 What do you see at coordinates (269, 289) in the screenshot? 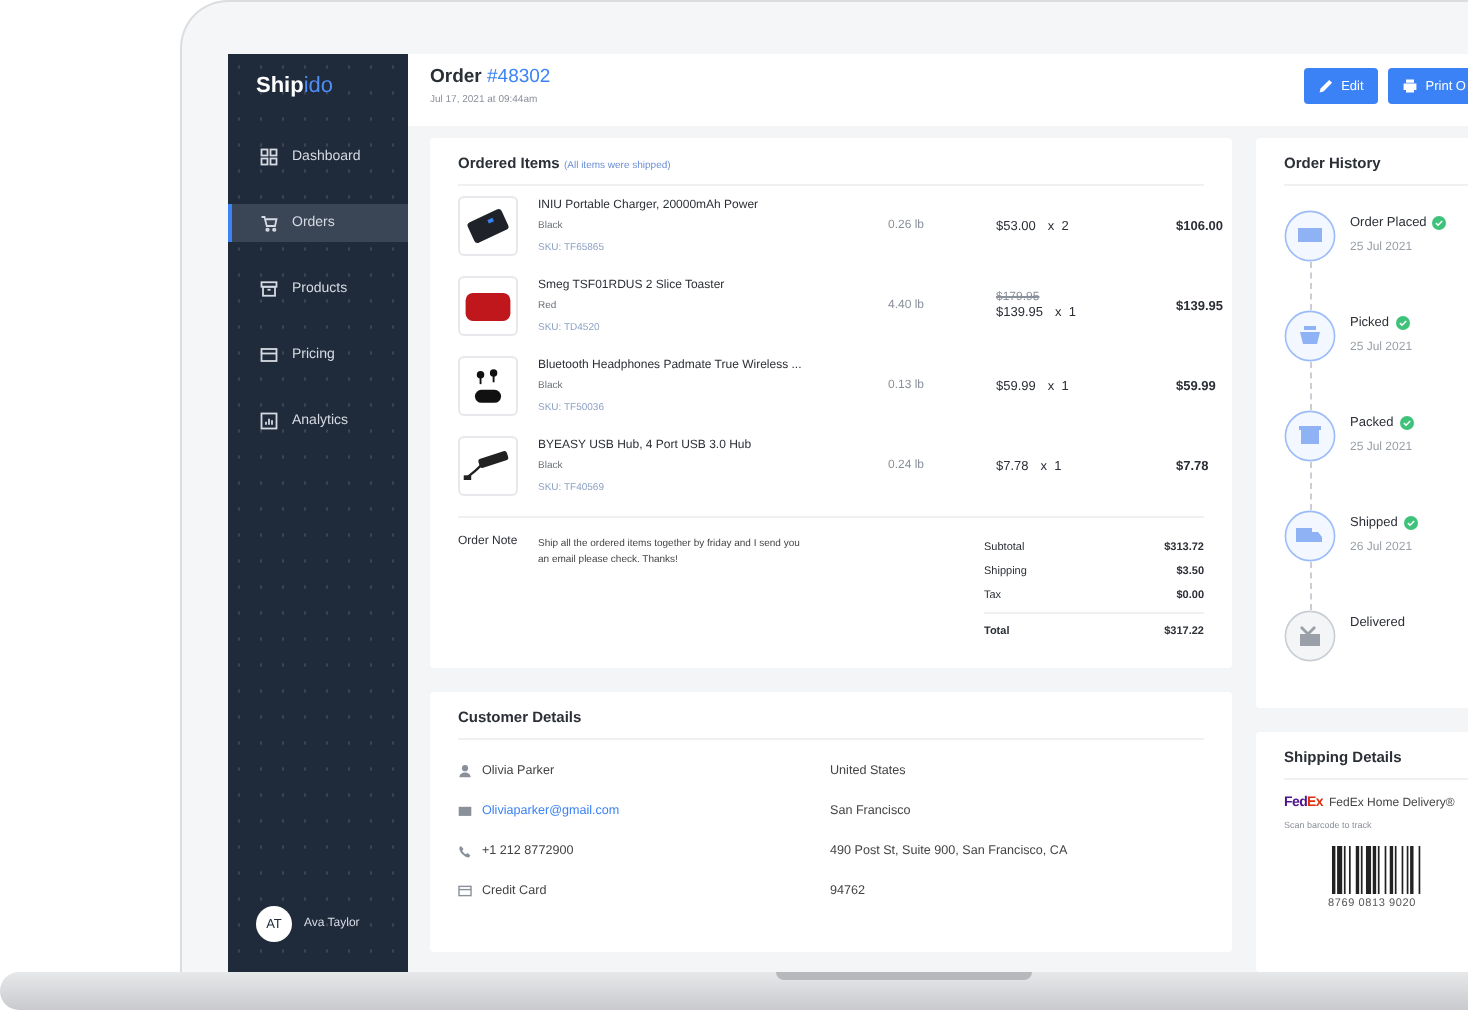
I see `archive-icon` at bounding box center [269, 289].